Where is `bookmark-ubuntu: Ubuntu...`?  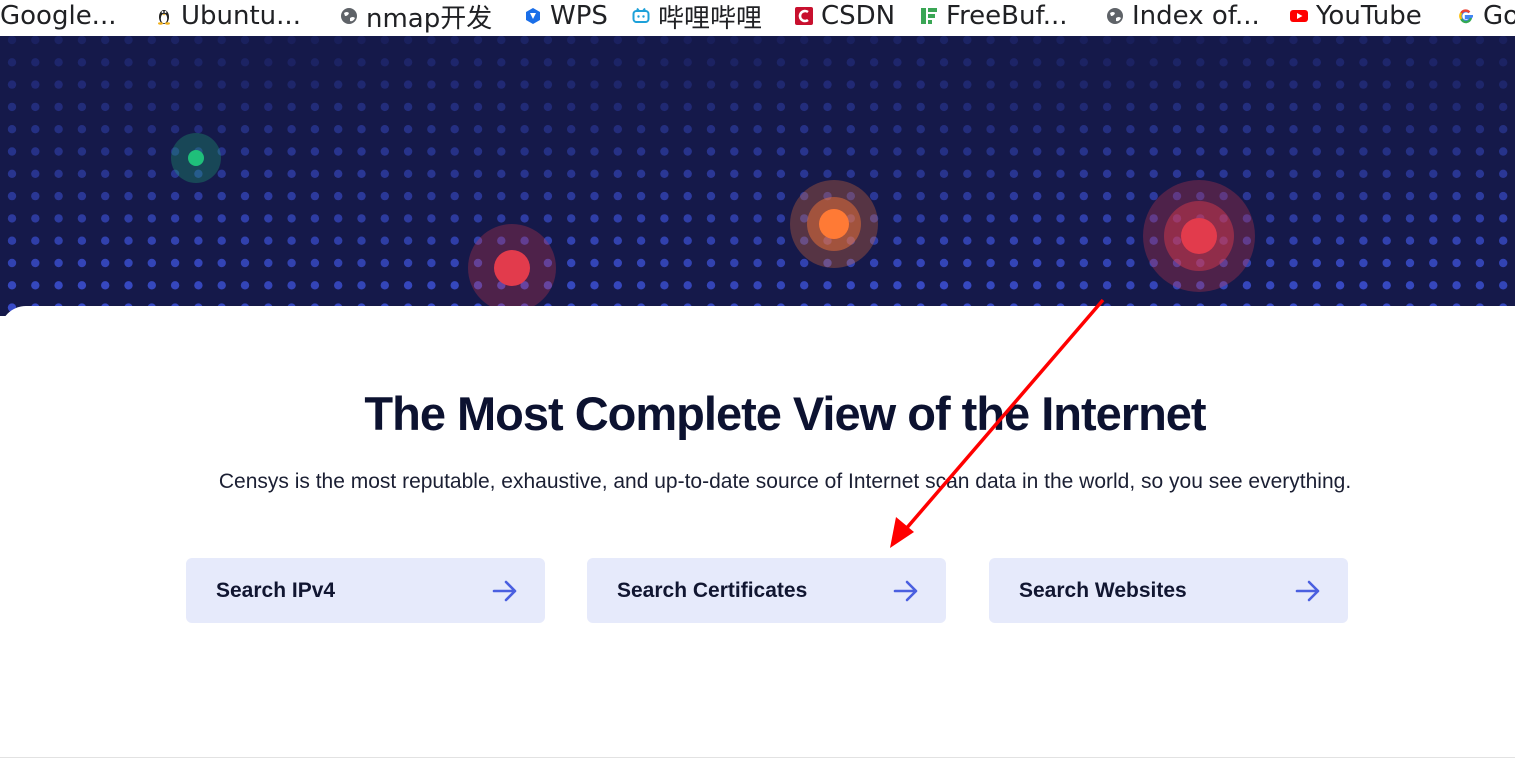
bookmark-ubuntu: Ubuntu... is located at coordinates (228, 16).